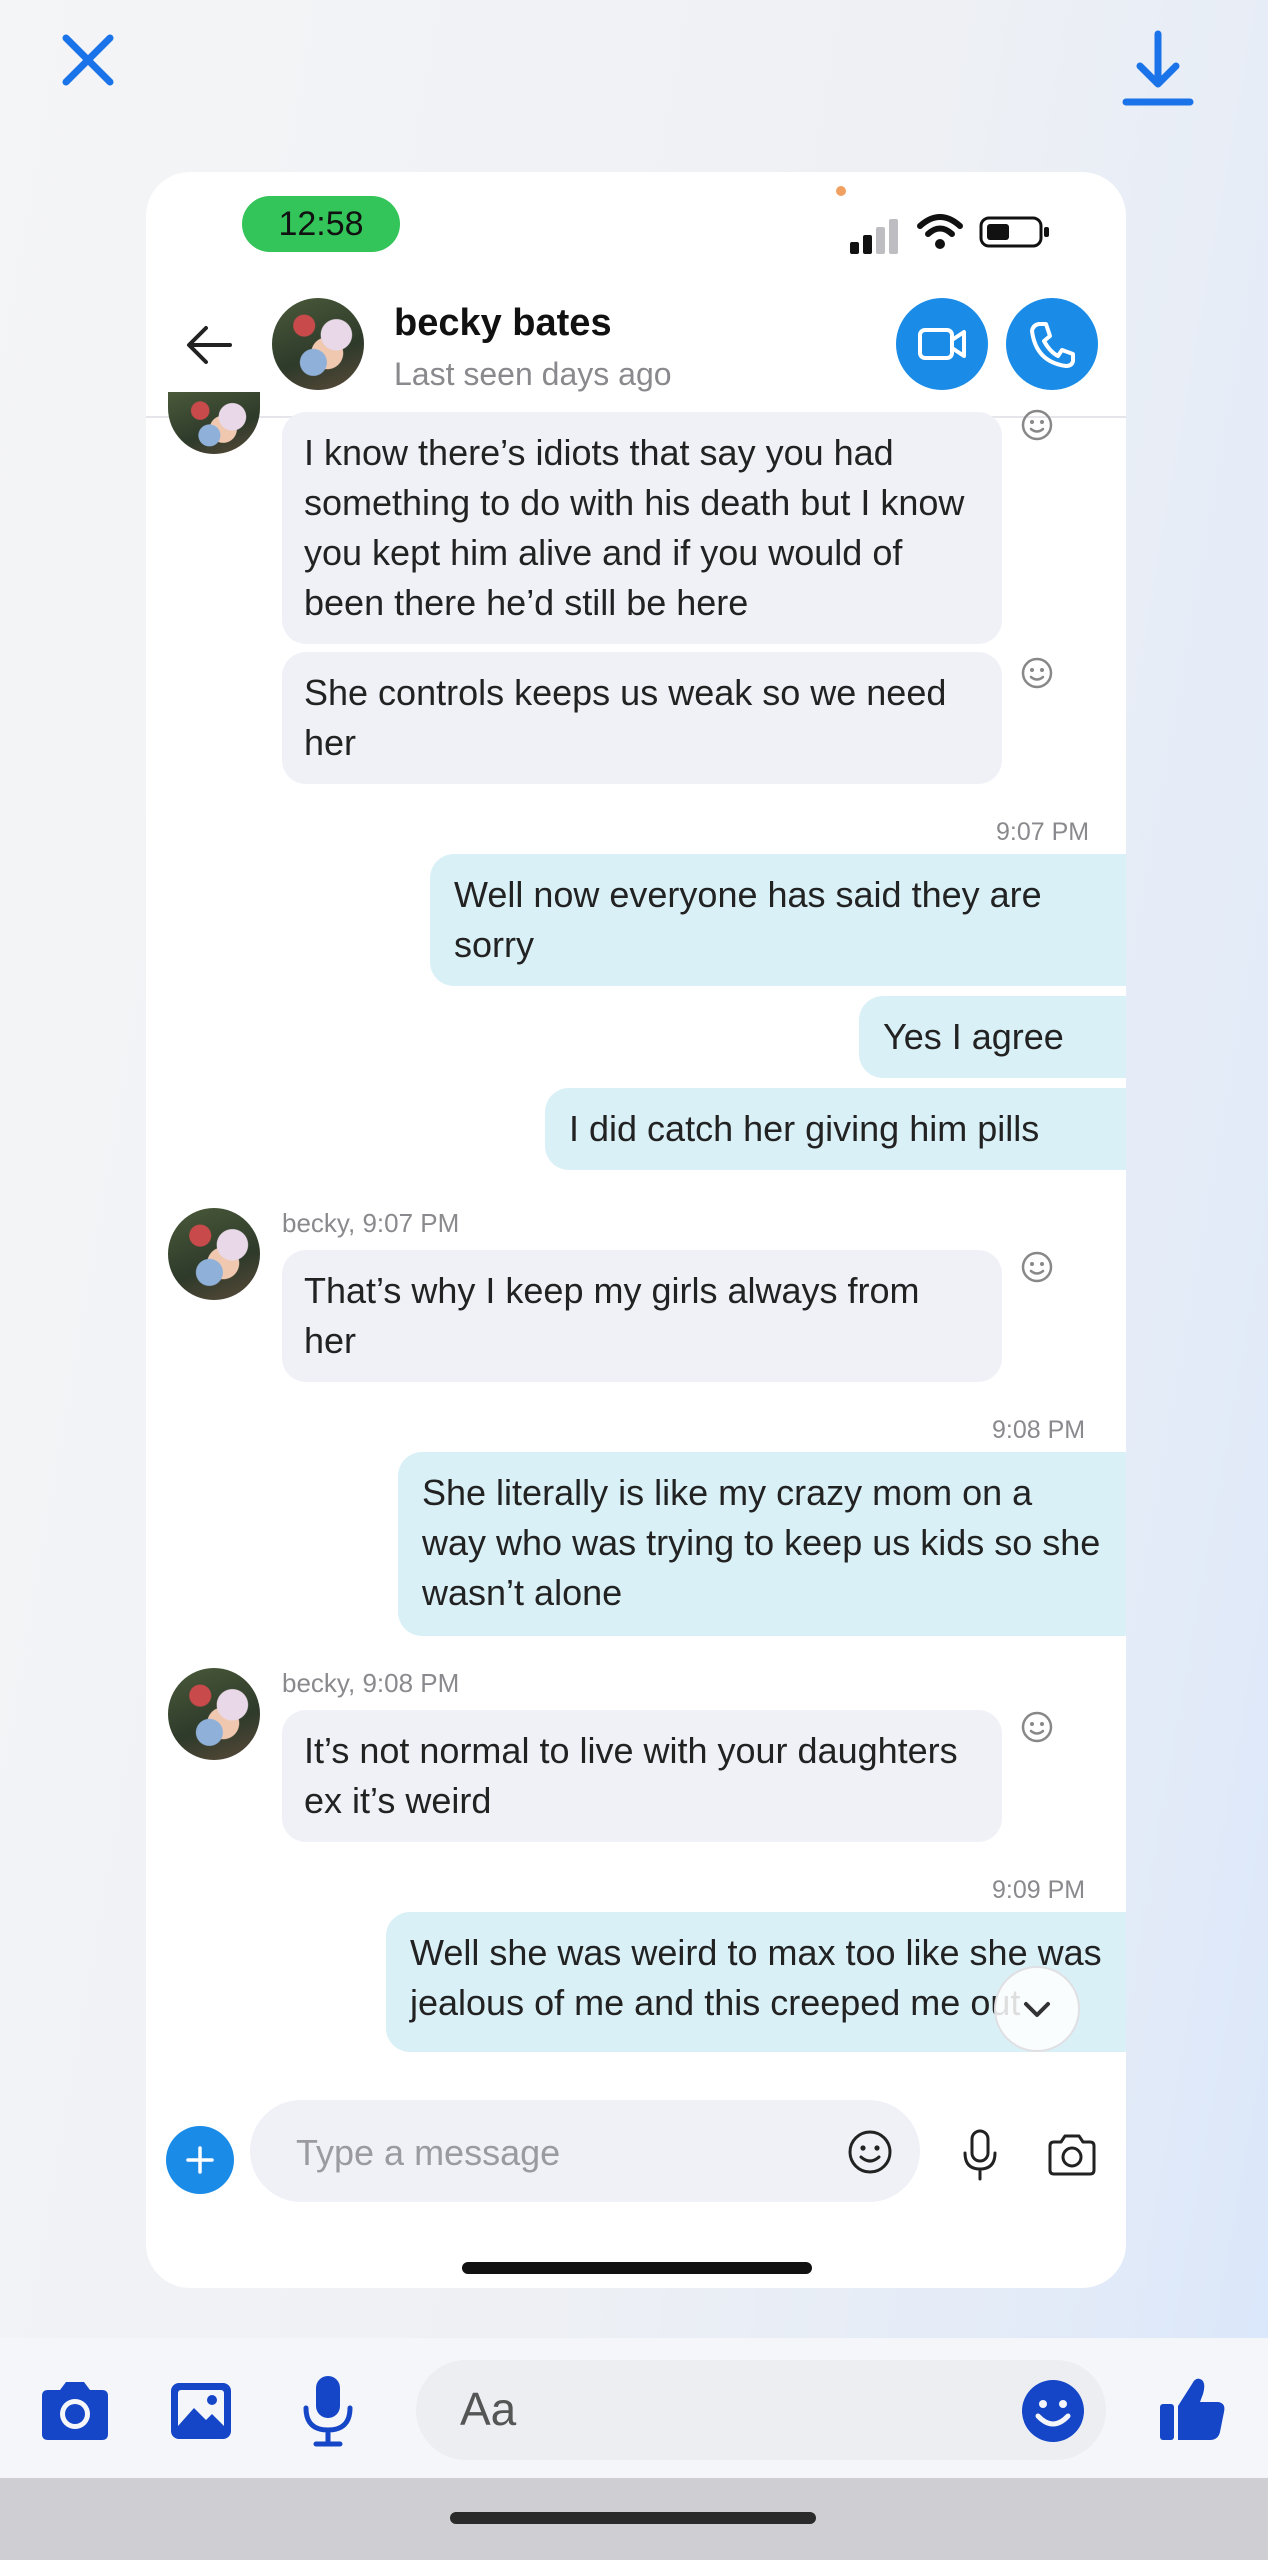  Describe the element at coordinates (371, 1223) in the screenshot. I see `sender-label: becky, 9:07 PM` at that location.